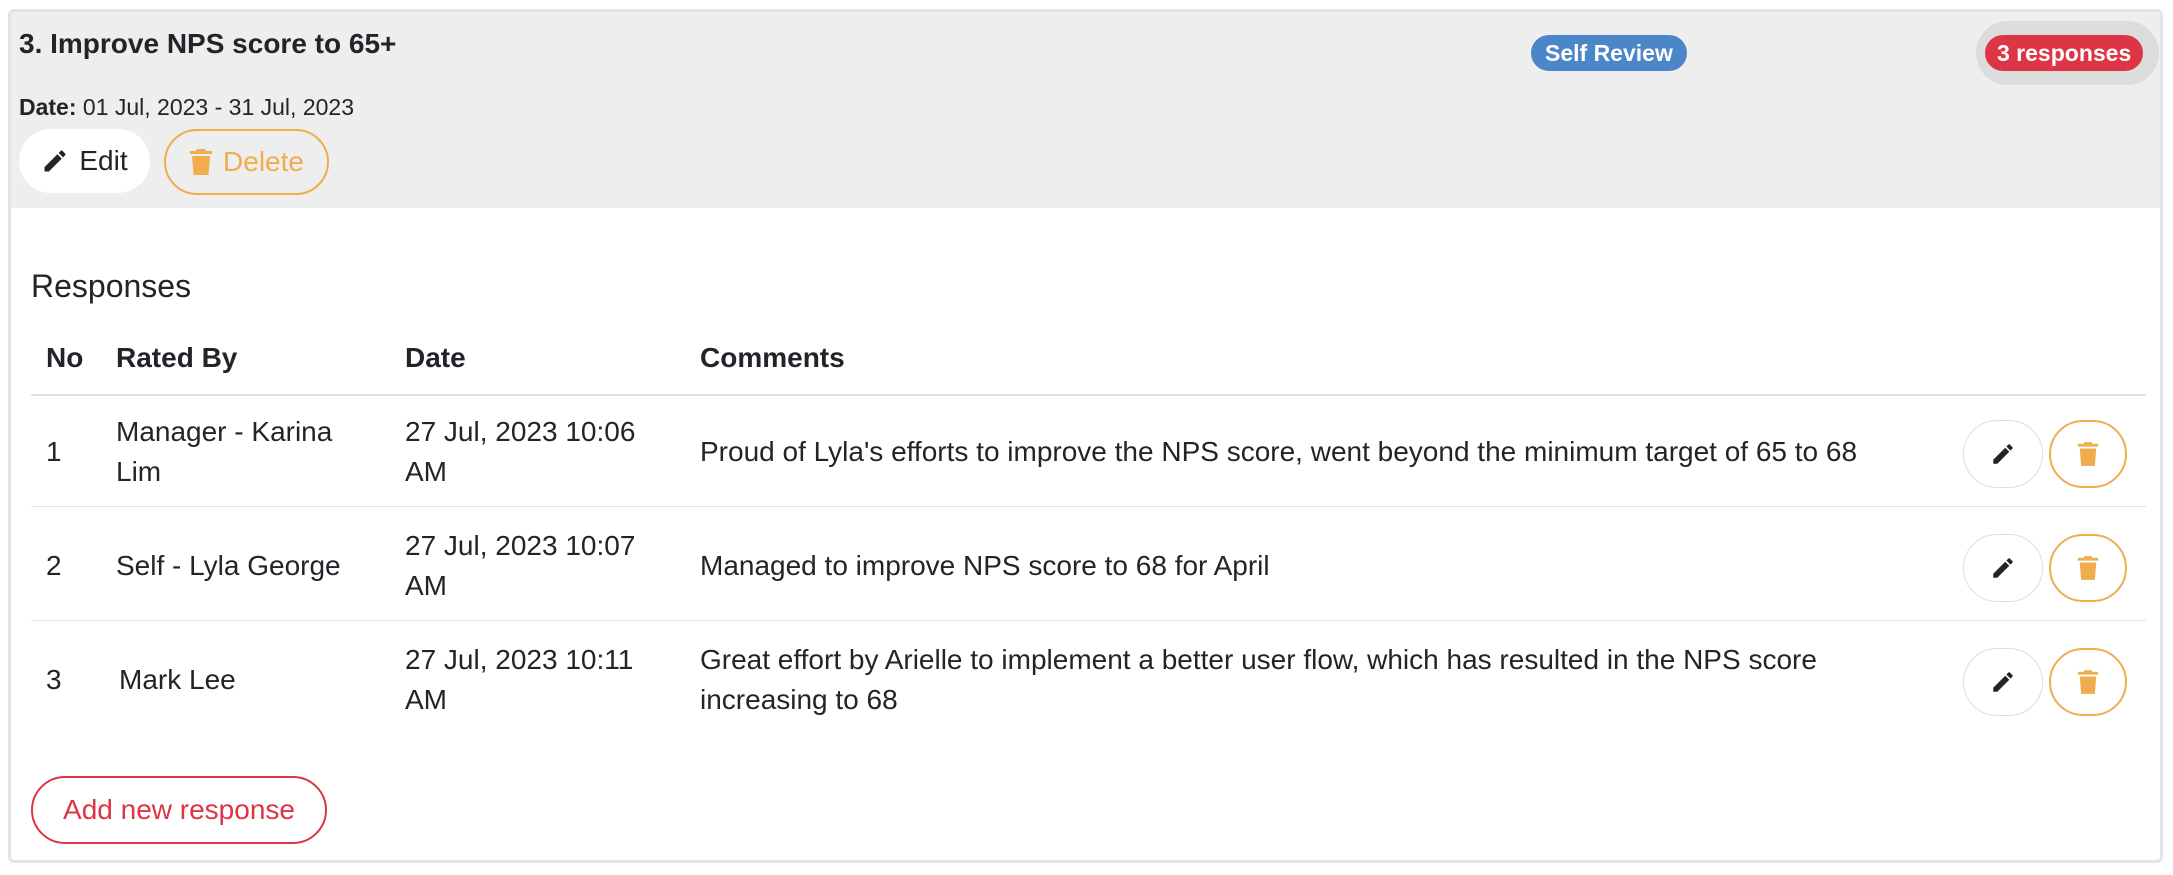 The width and height of the screenshot is (2173, 875). What do you see at coordinates (111, 286) in the screenshot?
I see `responses-section-title: Responses` at bounding box center [111, 286].